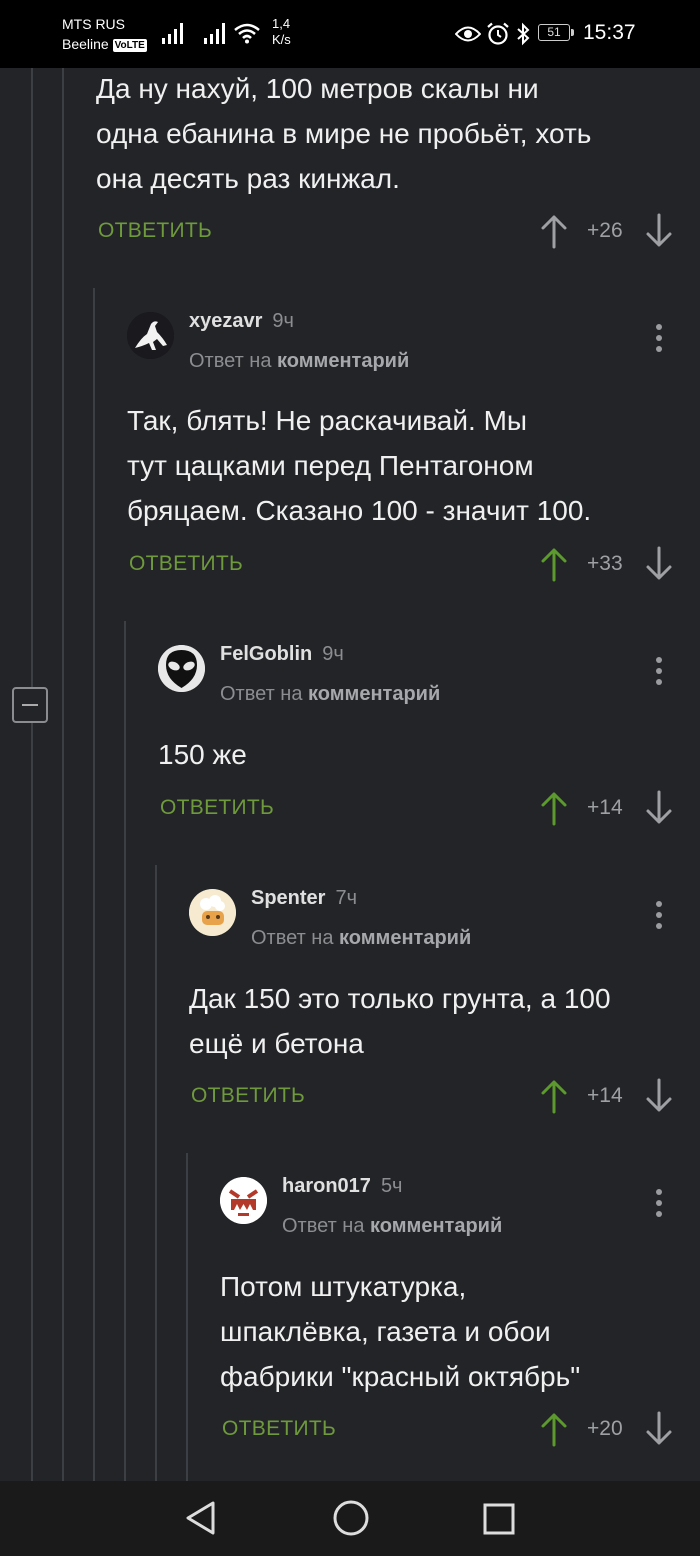 The height and width of the screenshot is (1556, 700). I want to click on back-icon, so click(201, 1518).